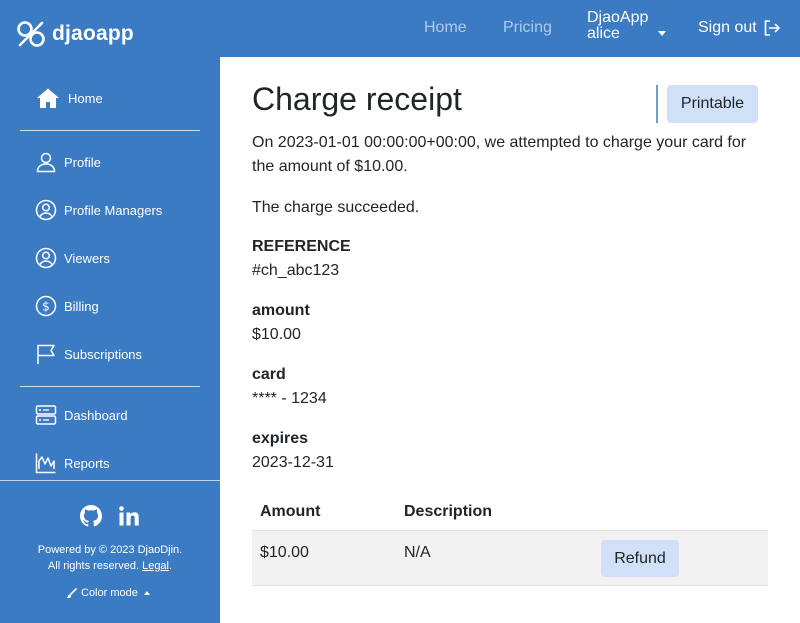 The width and height of the screenshot is (800, 623). Describe the element at coordinates (281, 310) in the screenshot. I see `field-label-amount: amount` at that location.